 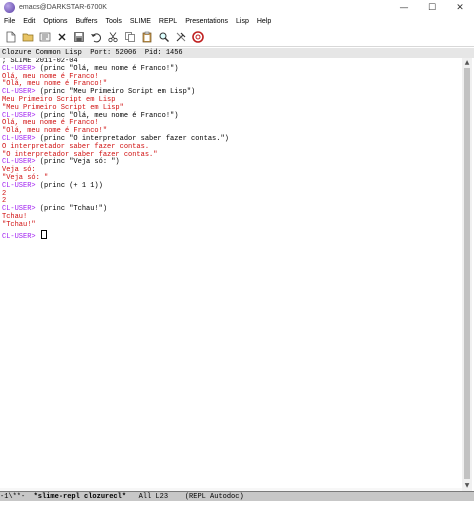 I want to click on minimize-button: —, so click(x=404, y=7).